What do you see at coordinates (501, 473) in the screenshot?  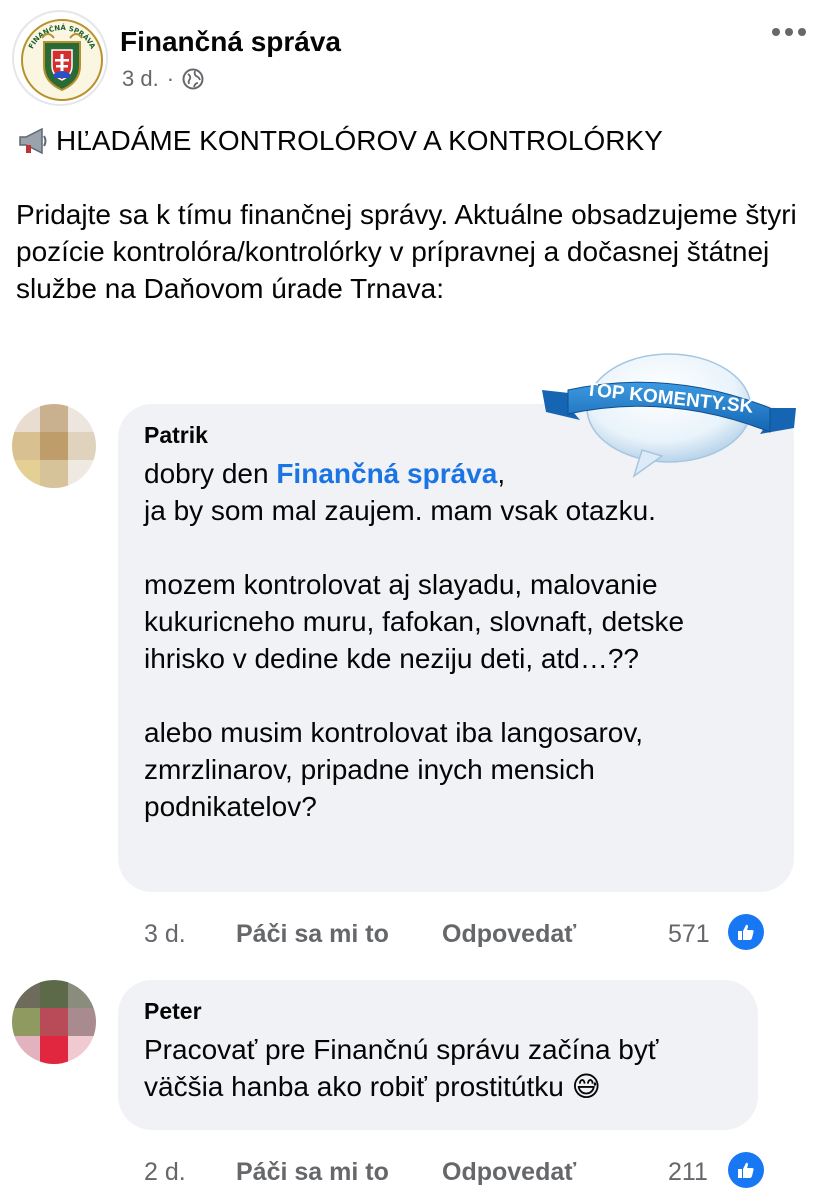 I see `comment-punct: ,` at bounding box center [501, 473].